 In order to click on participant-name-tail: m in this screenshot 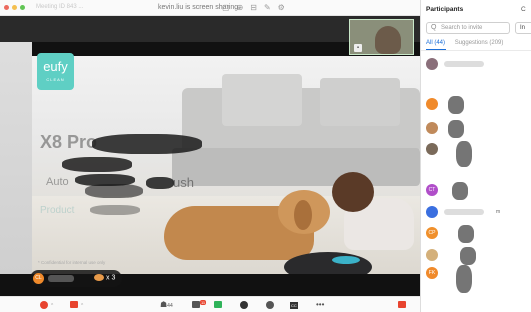, I will do `click(498, 212)`.